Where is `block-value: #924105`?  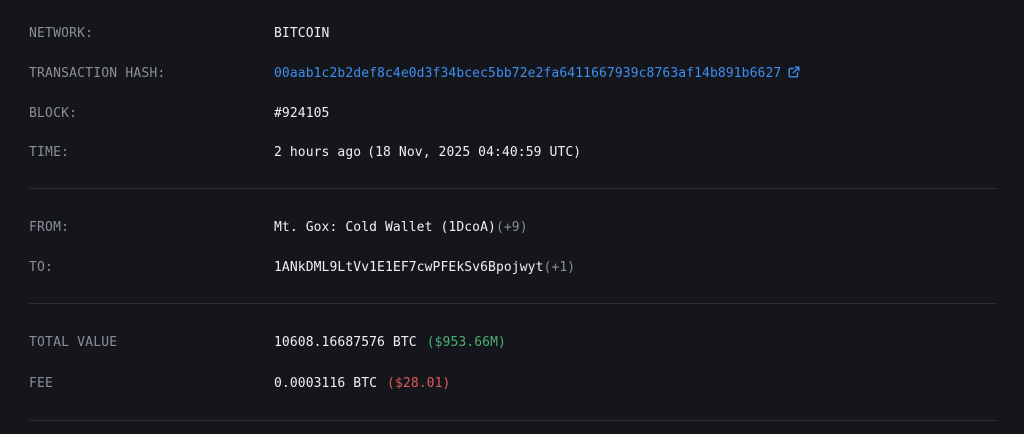 block-value: #924105 is located at coordinates (302, 113).